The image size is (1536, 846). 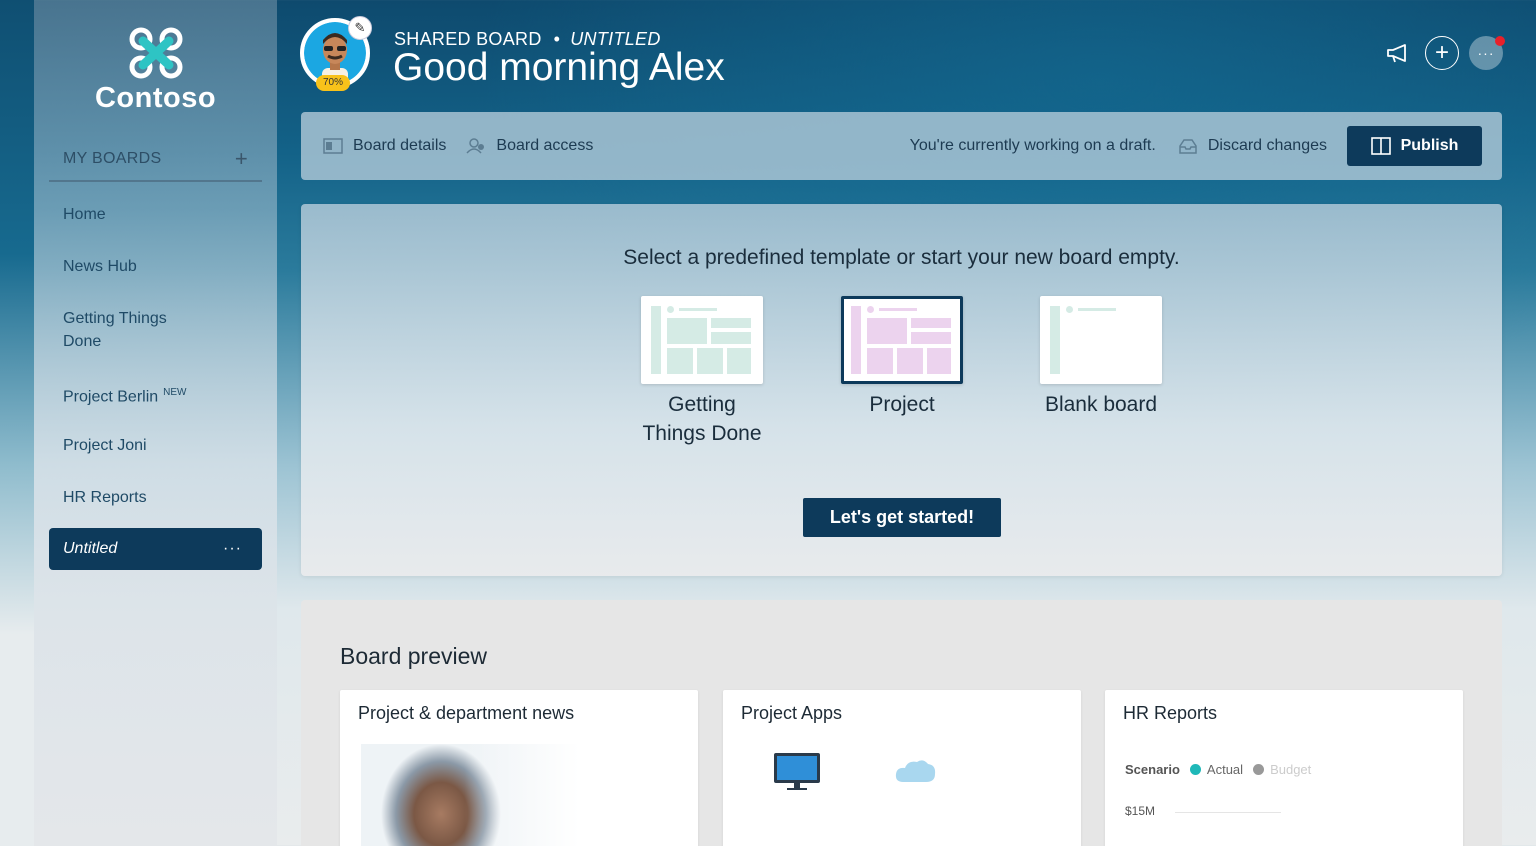 I want to click on template-project: Project, so click(x=902, y=357).